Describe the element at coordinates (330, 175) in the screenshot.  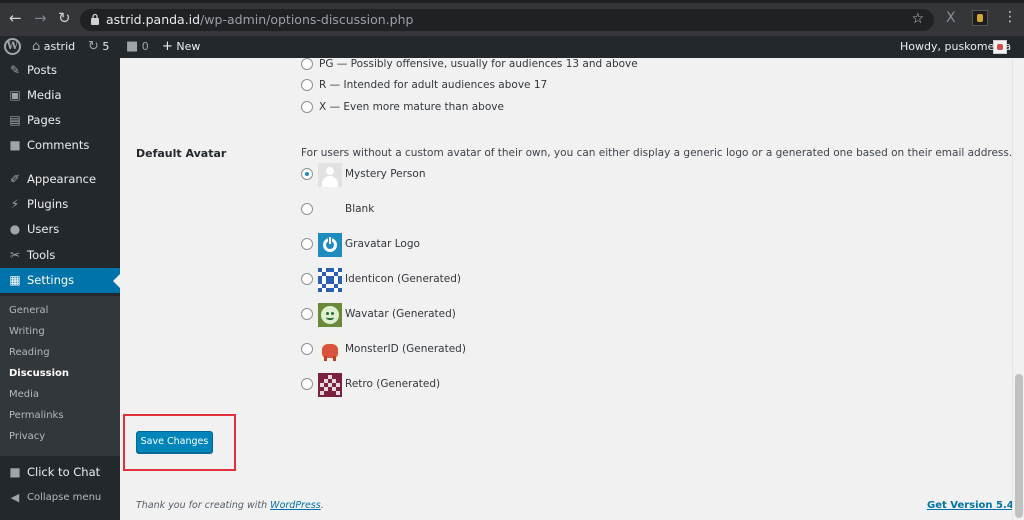
I see `mystery-person-avatar-icon` at that location.